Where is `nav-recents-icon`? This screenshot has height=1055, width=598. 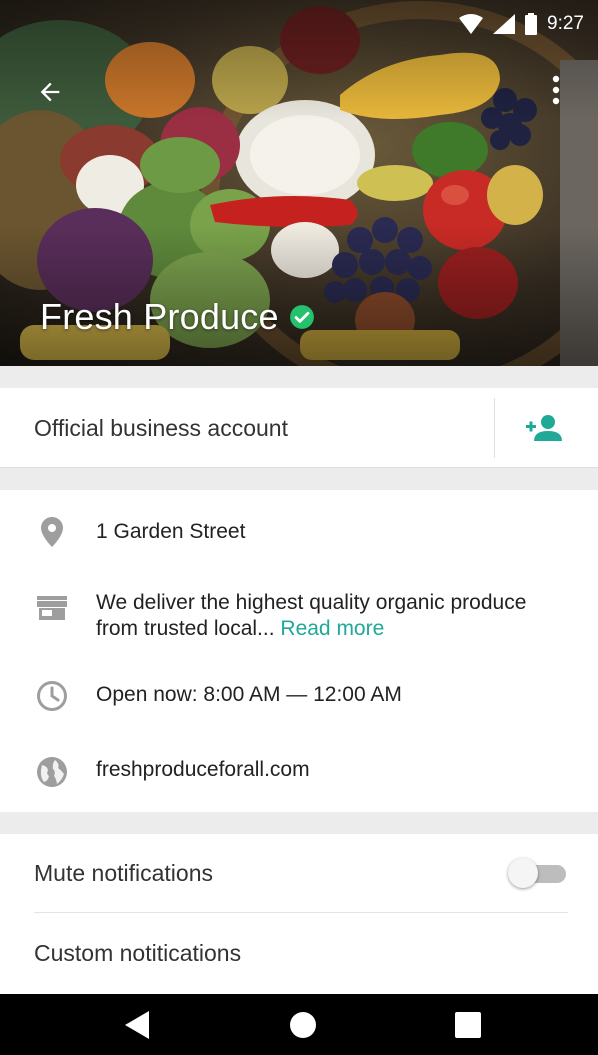 nav-recents-icon is located at coordinates (468, 1024).